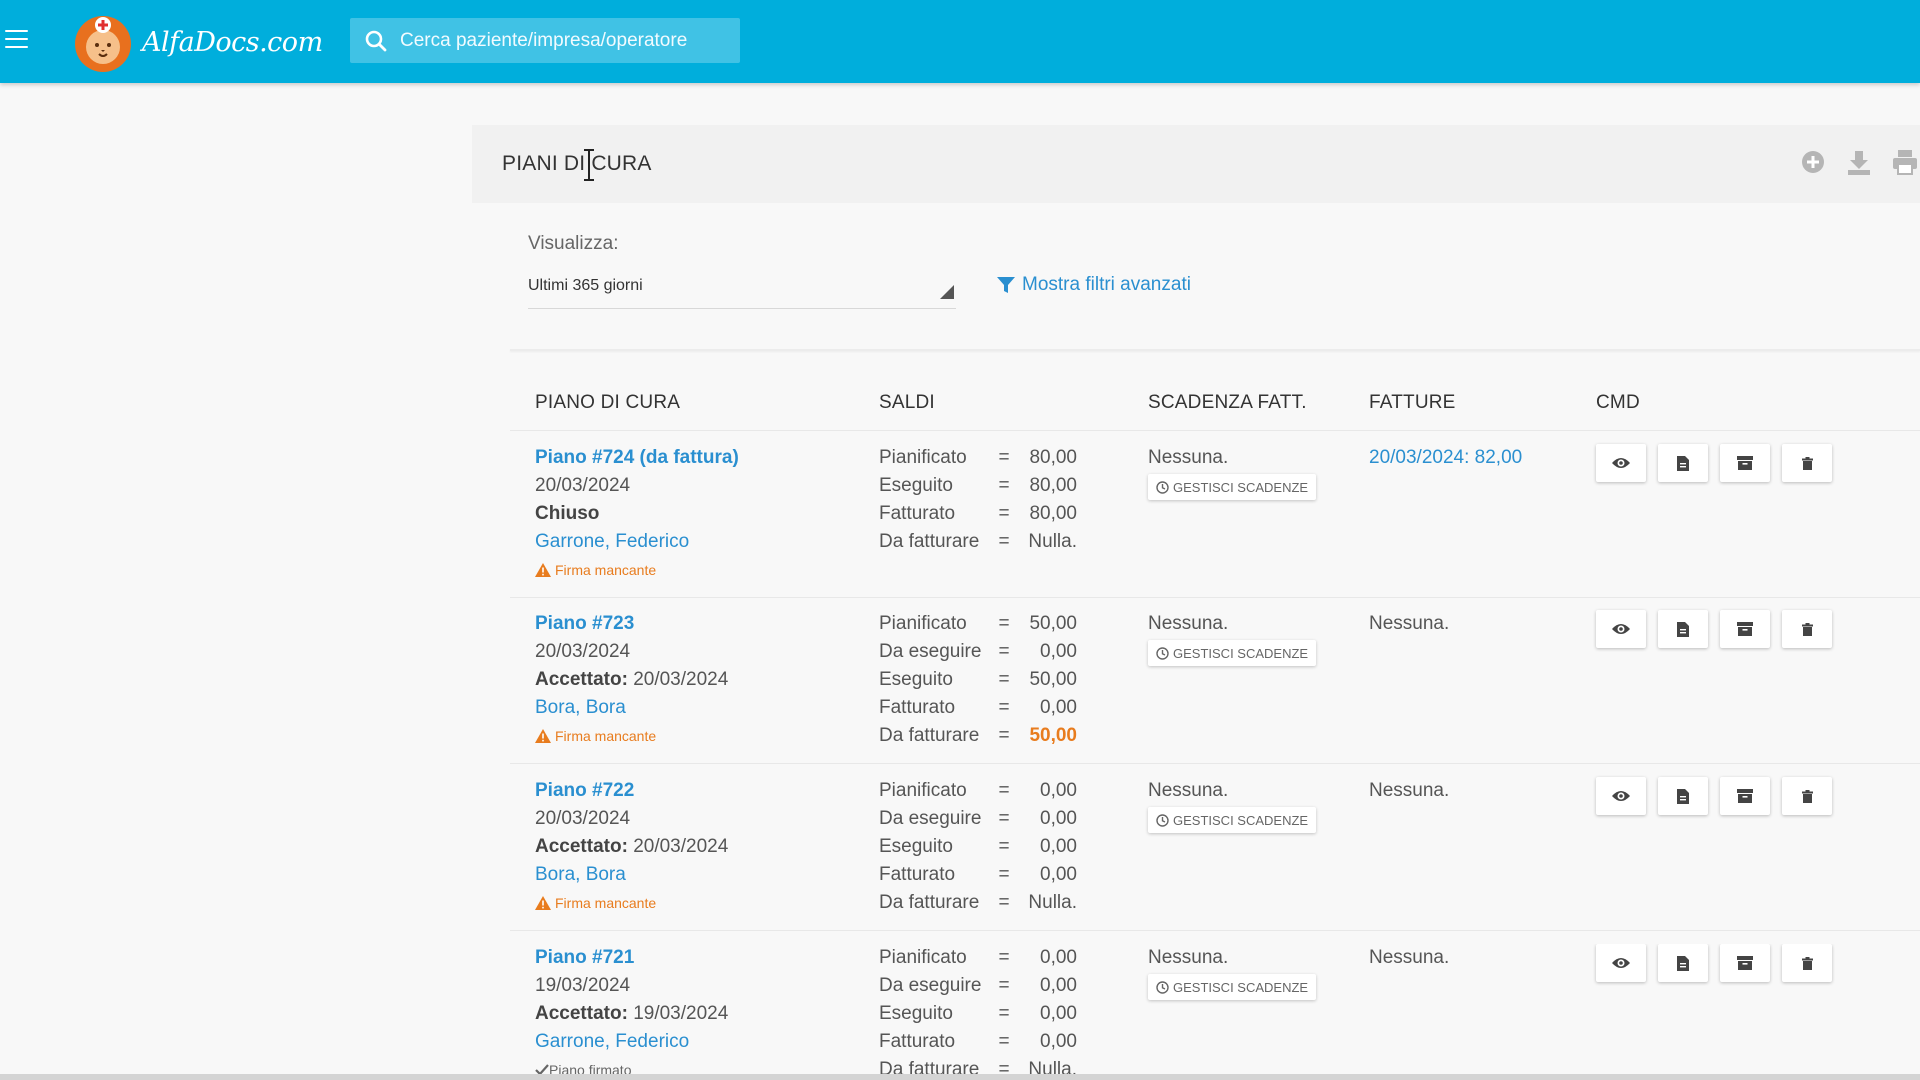 This screenshot has width=1920, height=1080. I want to click on eye-icon, so click(1621, 629).